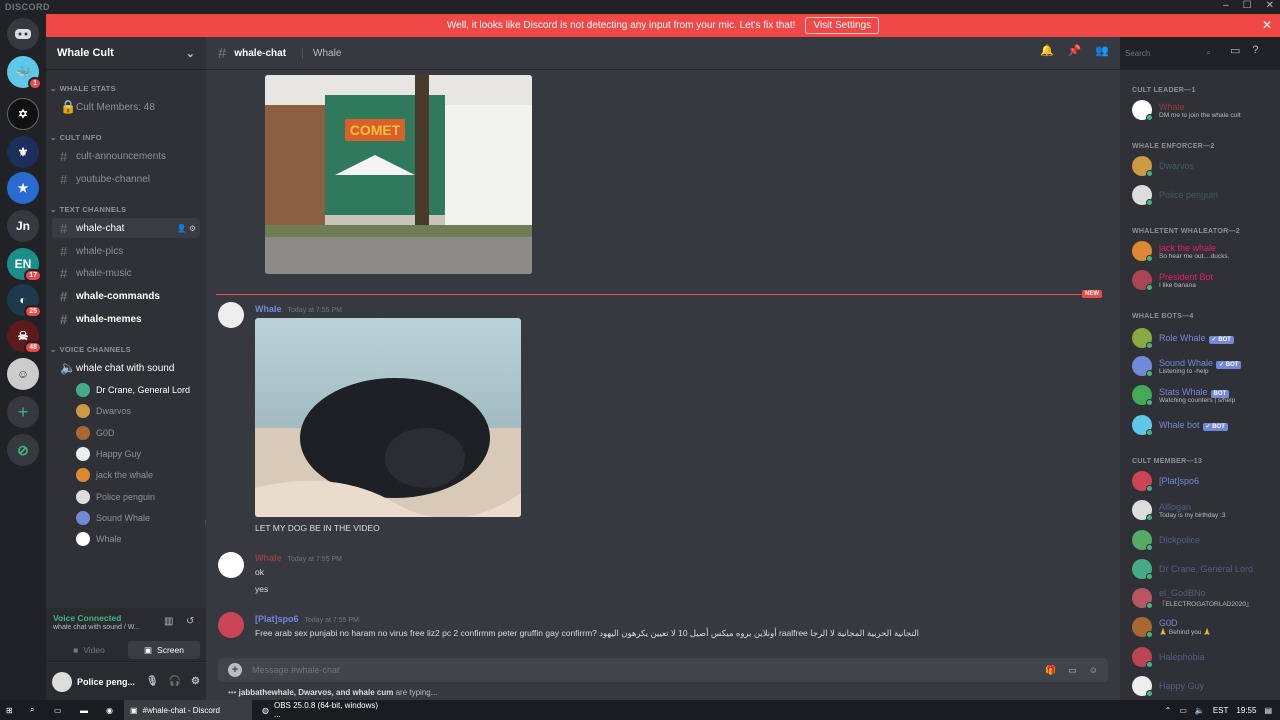 The image size is (1280, 720). What do you see at coordinates (1247, 5) in the screenshot?
I see `maximize-icon: ☐` at bounding box center [1247, 5].